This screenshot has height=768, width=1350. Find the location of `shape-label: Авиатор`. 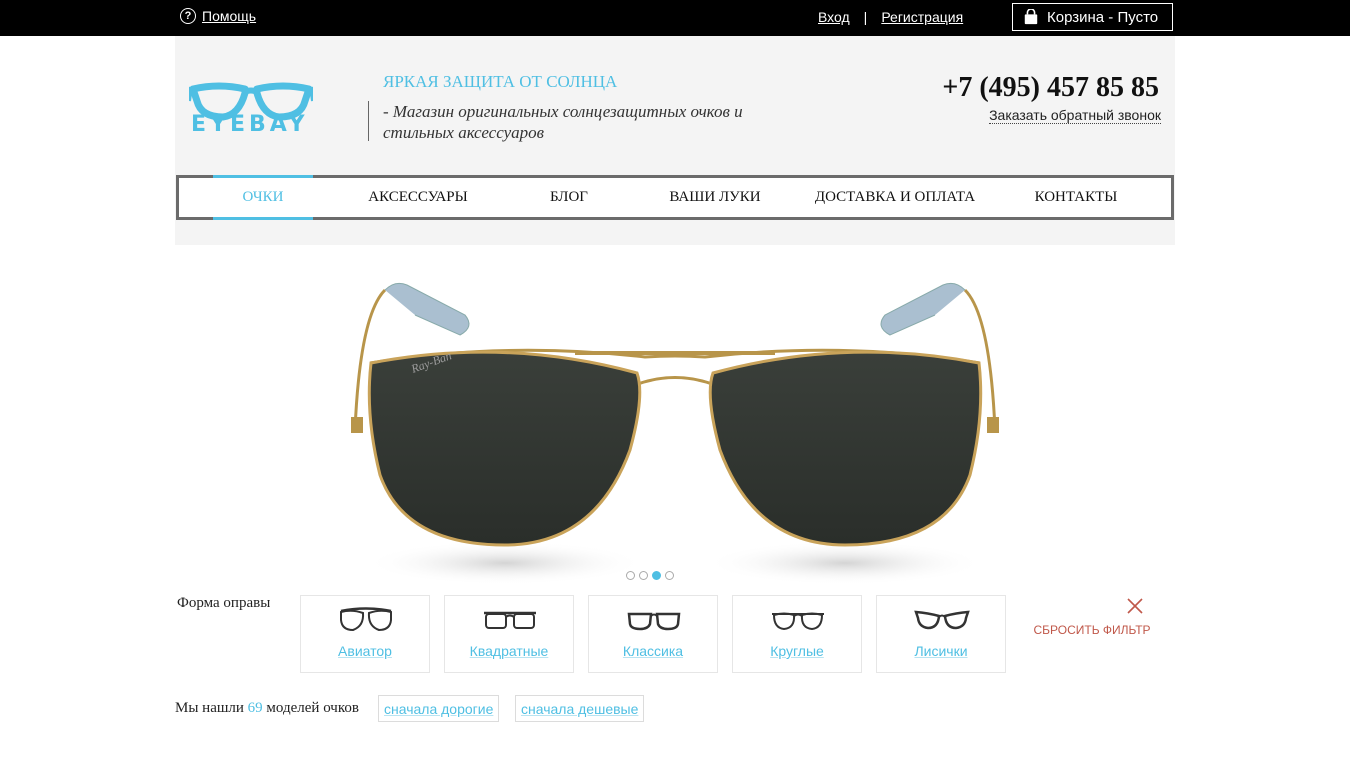

shape-label: Авиатор is located at coordinates (365, 651).